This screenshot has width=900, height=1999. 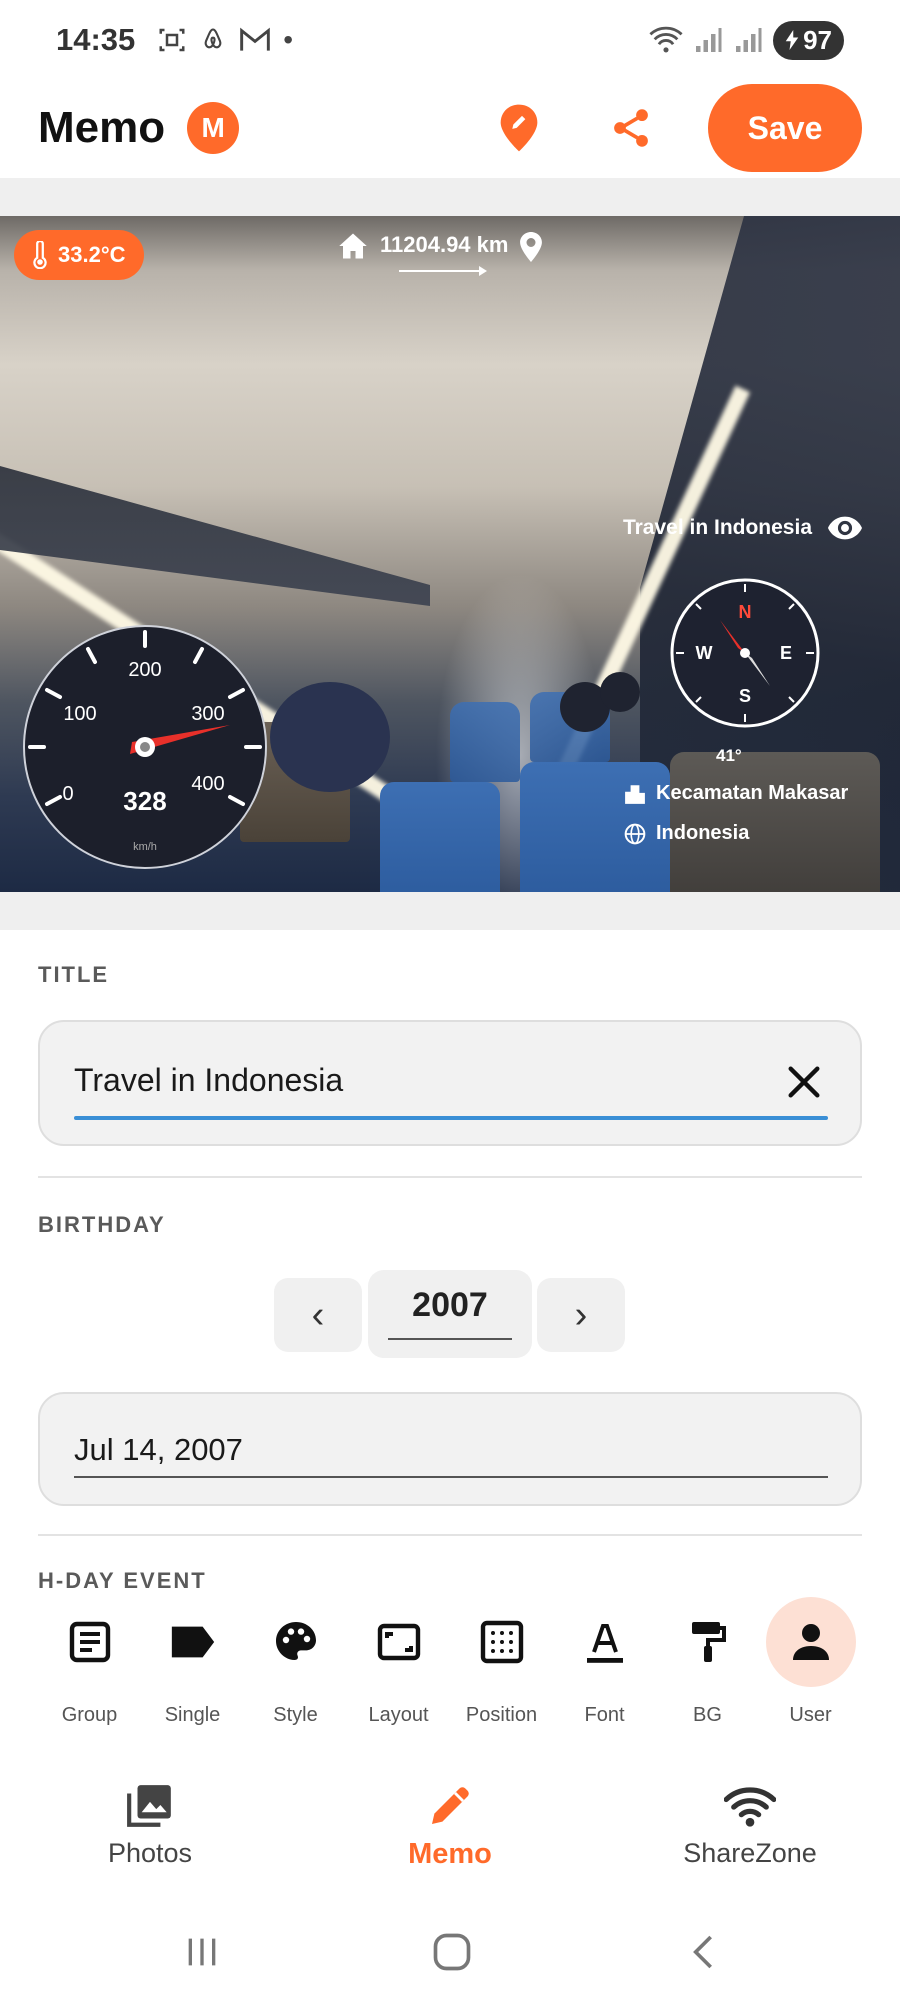 What do you see at coordinates (450, 1449) in the screenshot?
I see `date-field: Jul 14, 2007` at bounding box center [450, 1449].